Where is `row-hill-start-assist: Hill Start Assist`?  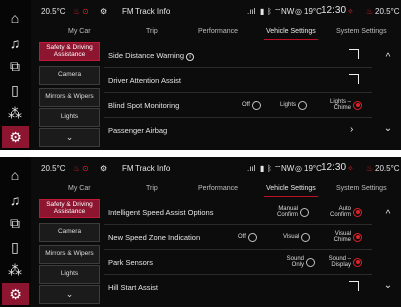
row-hill-start-assist: Hill Start Assist is located at coordinates (238, 287).